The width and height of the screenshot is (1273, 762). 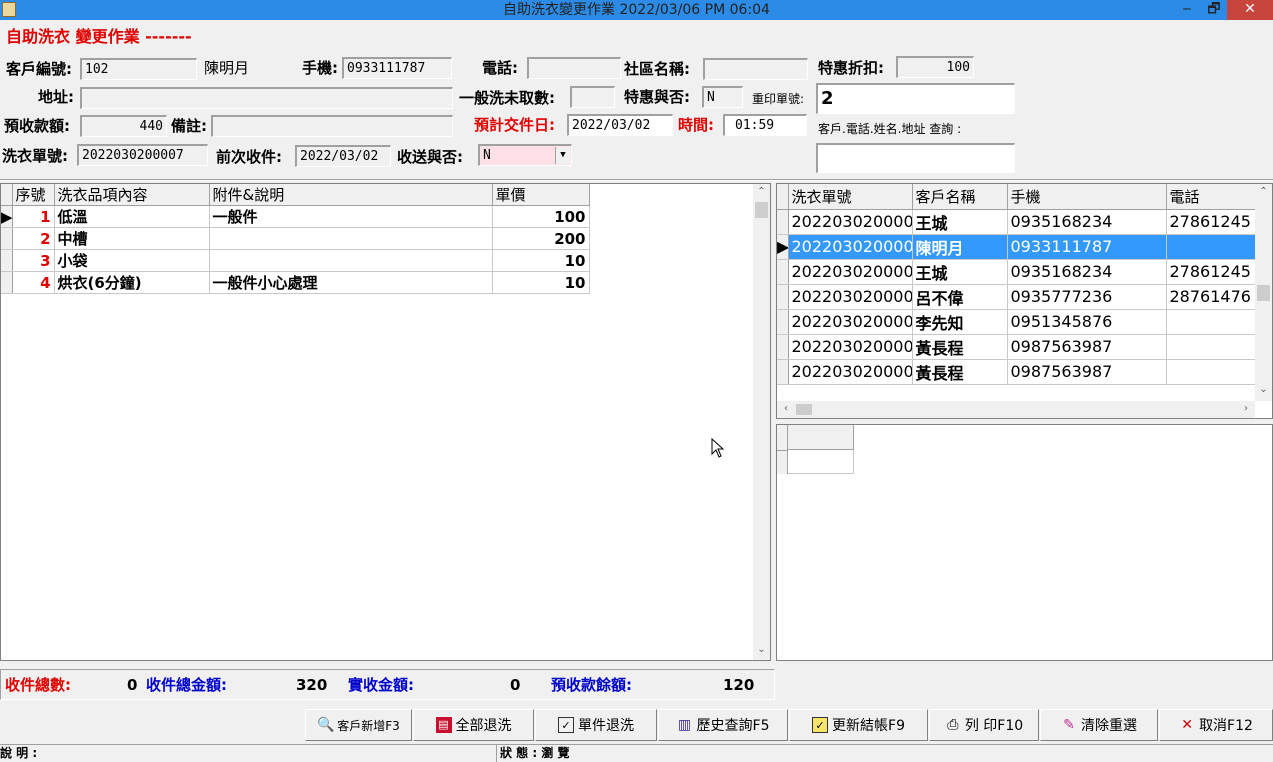 I want to click on close-button: ✕, so click(x=1250, y=10).